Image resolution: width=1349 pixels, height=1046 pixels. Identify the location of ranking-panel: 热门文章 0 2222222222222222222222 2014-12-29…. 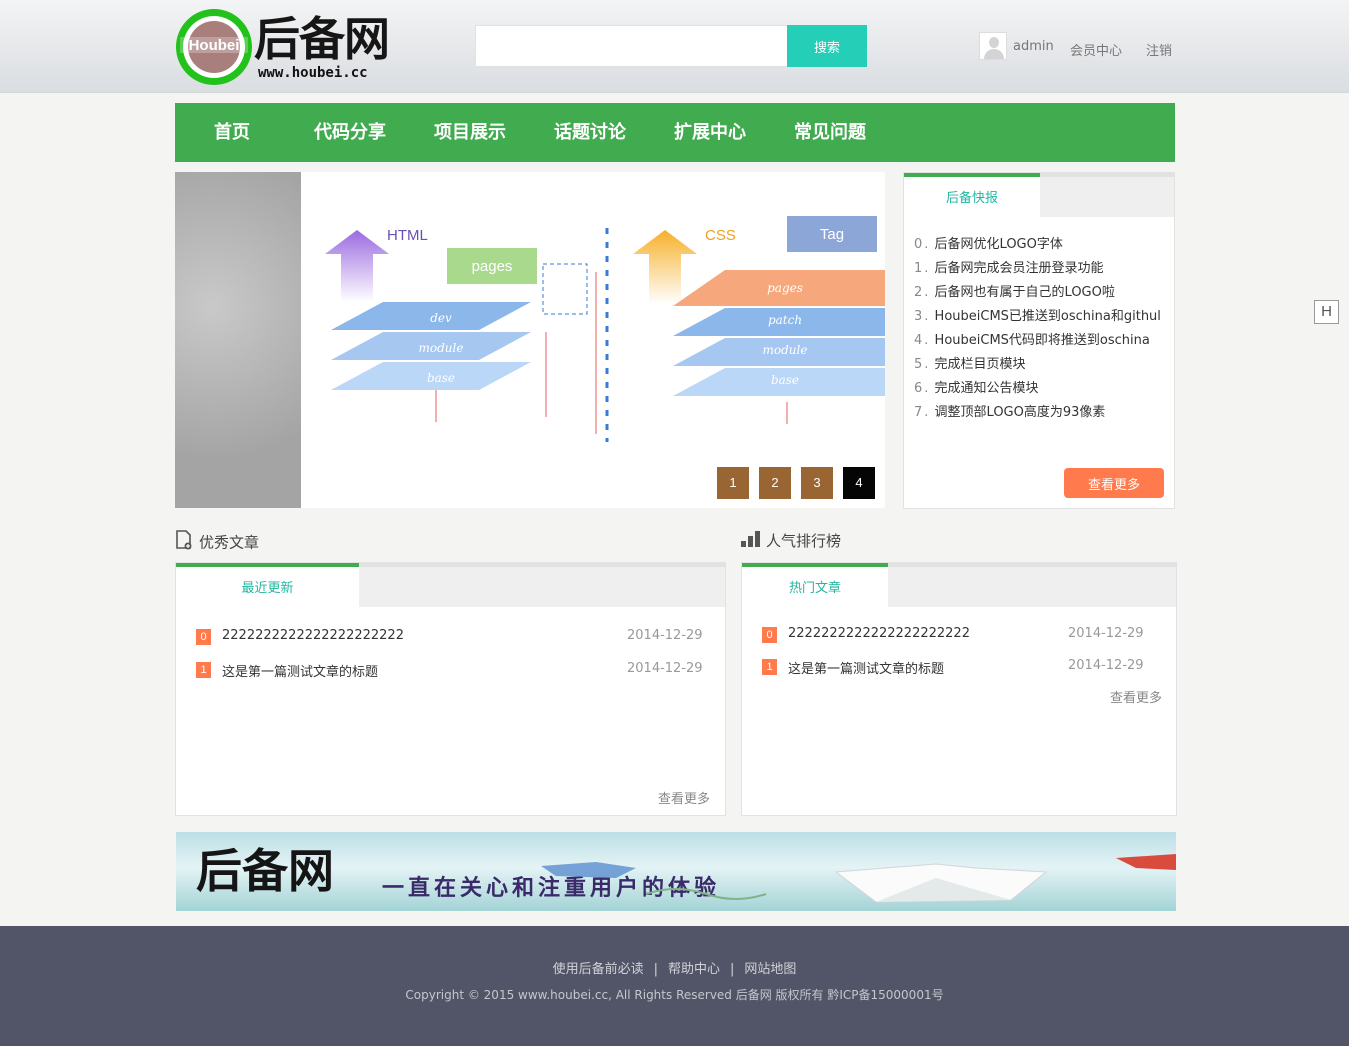
(959, 689).